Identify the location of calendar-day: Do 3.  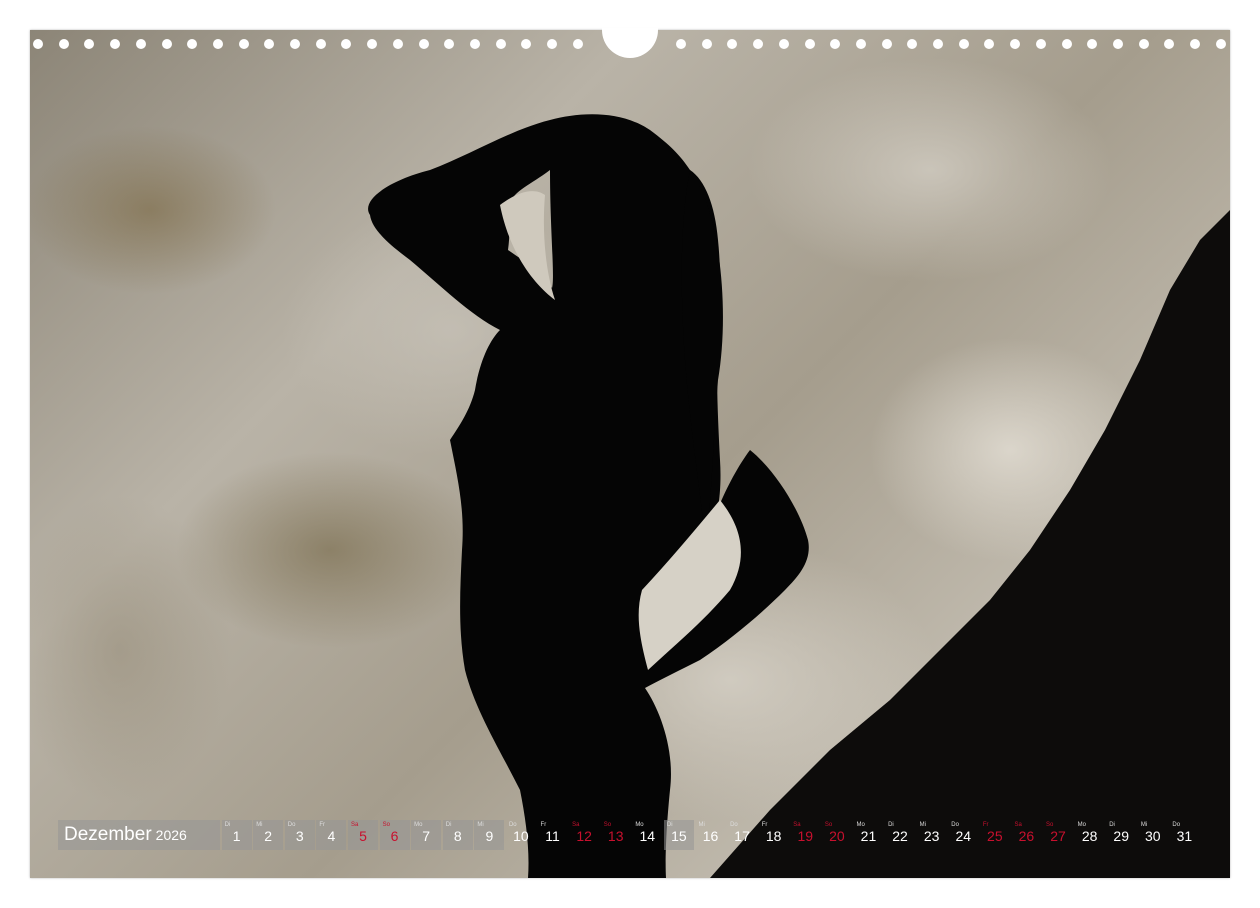
(299, 835).